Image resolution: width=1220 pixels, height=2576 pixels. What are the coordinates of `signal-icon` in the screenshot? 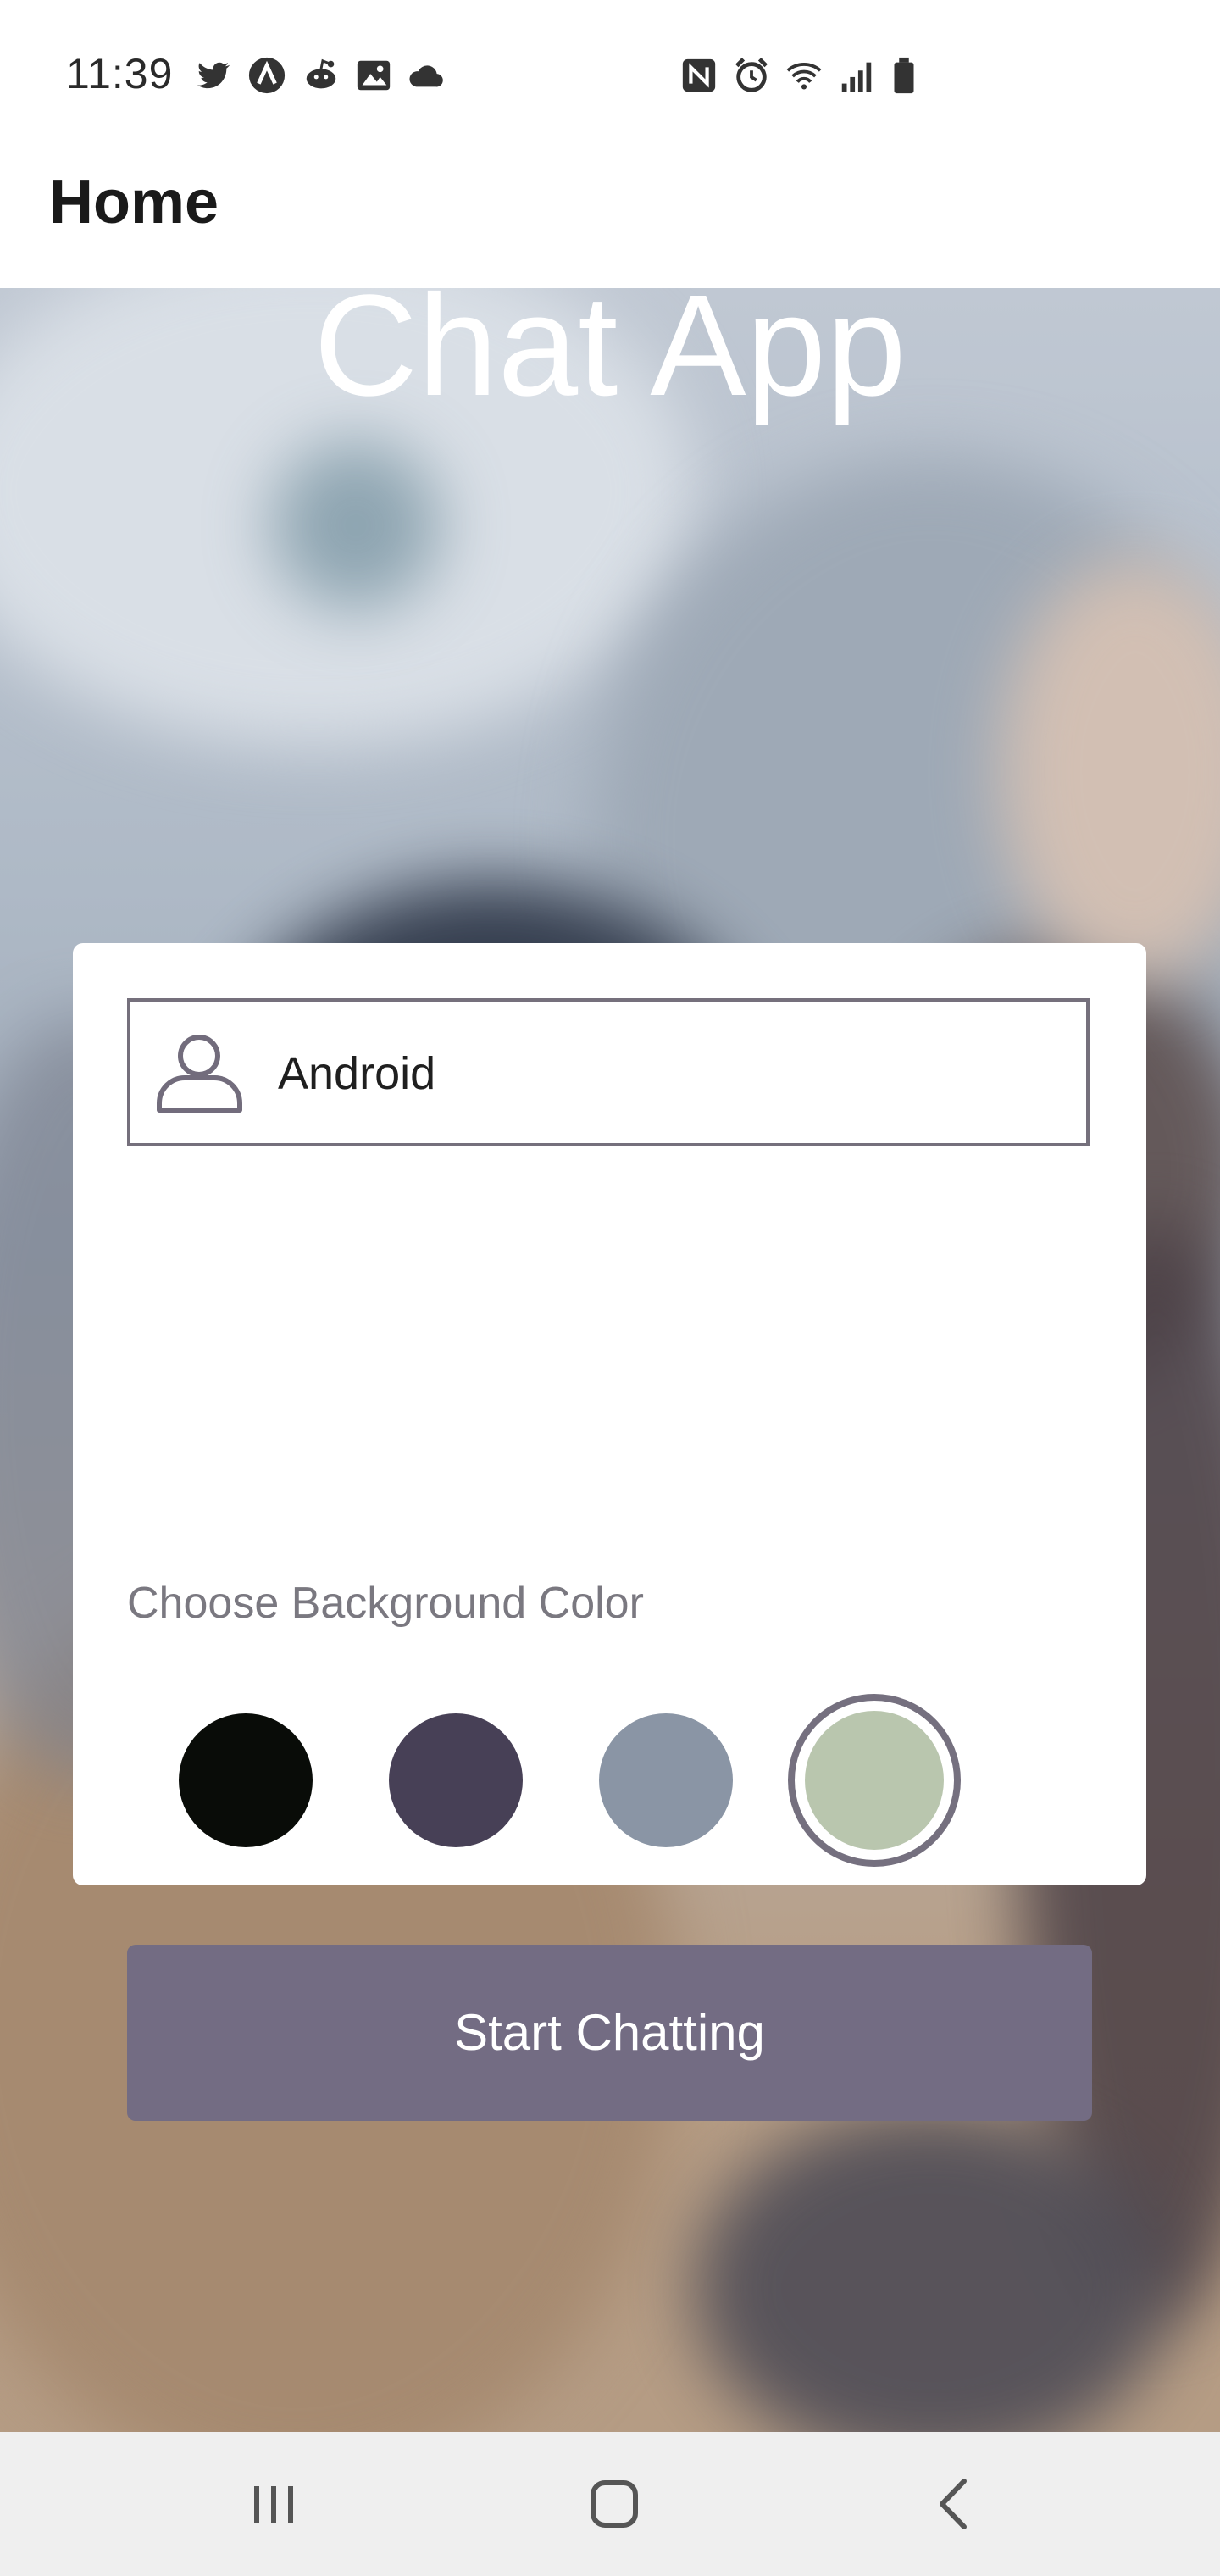 It's located at (856, 75).